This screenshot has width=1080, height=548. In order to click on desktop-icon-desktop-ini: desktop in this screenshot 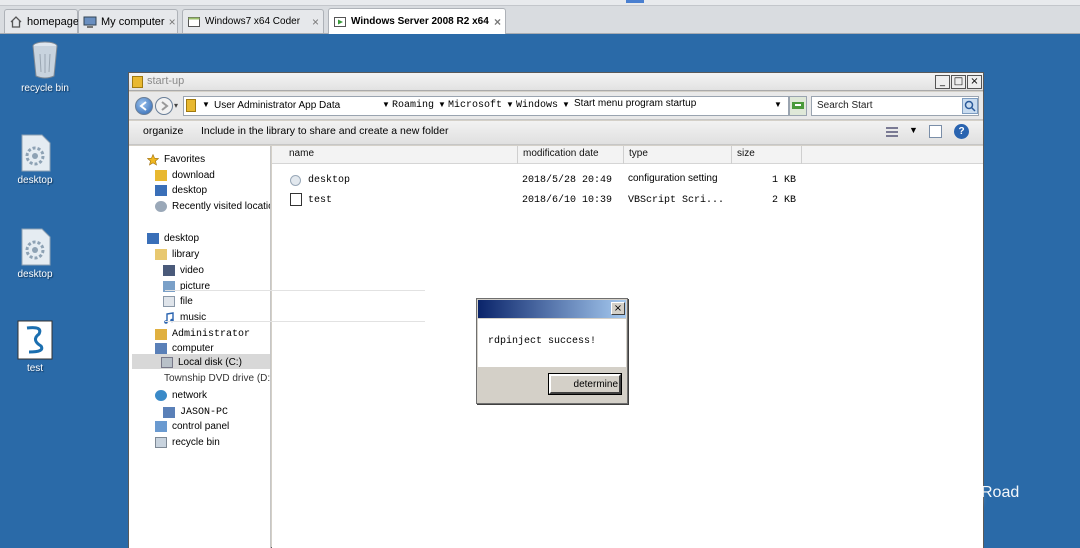, I will do `click(35, 160)`.